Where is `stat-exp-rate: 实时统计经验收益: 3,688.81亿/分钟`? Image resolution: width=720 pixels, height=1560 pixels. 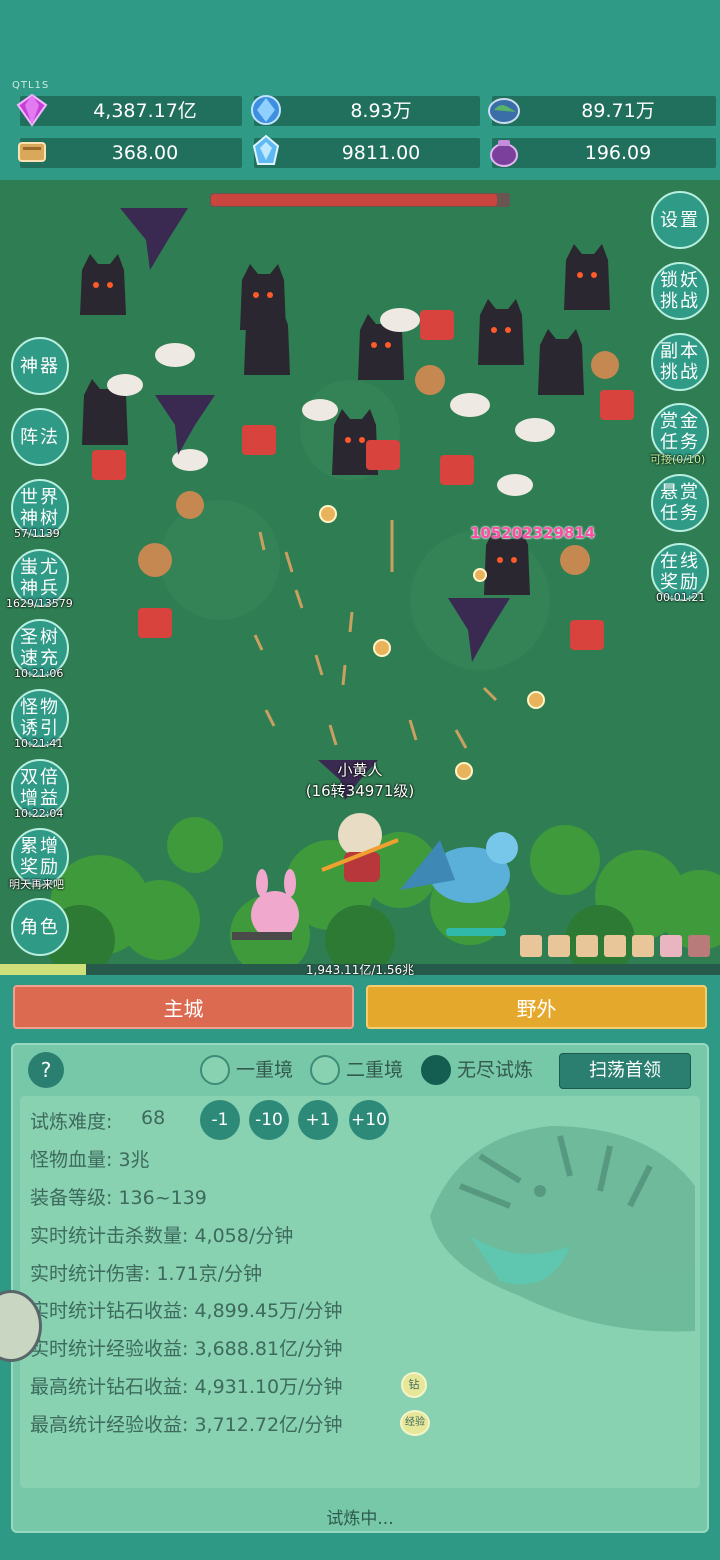
stat-exp-rate: 实时统计经验收益: 3,688.81亿/分钟 is located at coordinates (186, 1349).